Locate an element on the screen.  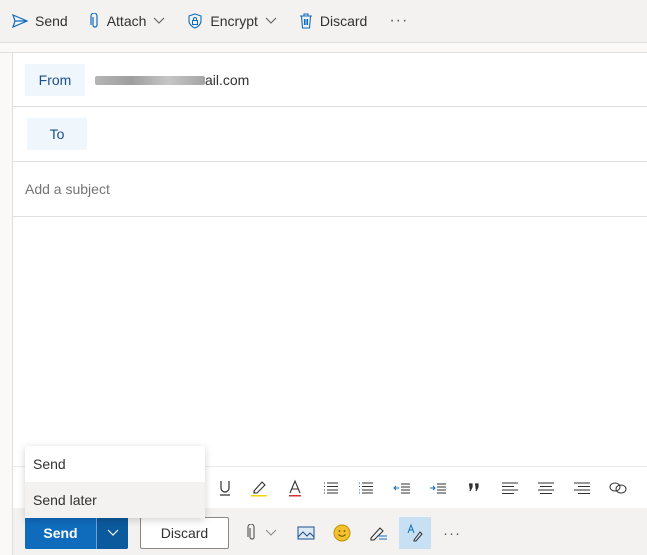
align-right-icon is located at coordinates (582, 488).